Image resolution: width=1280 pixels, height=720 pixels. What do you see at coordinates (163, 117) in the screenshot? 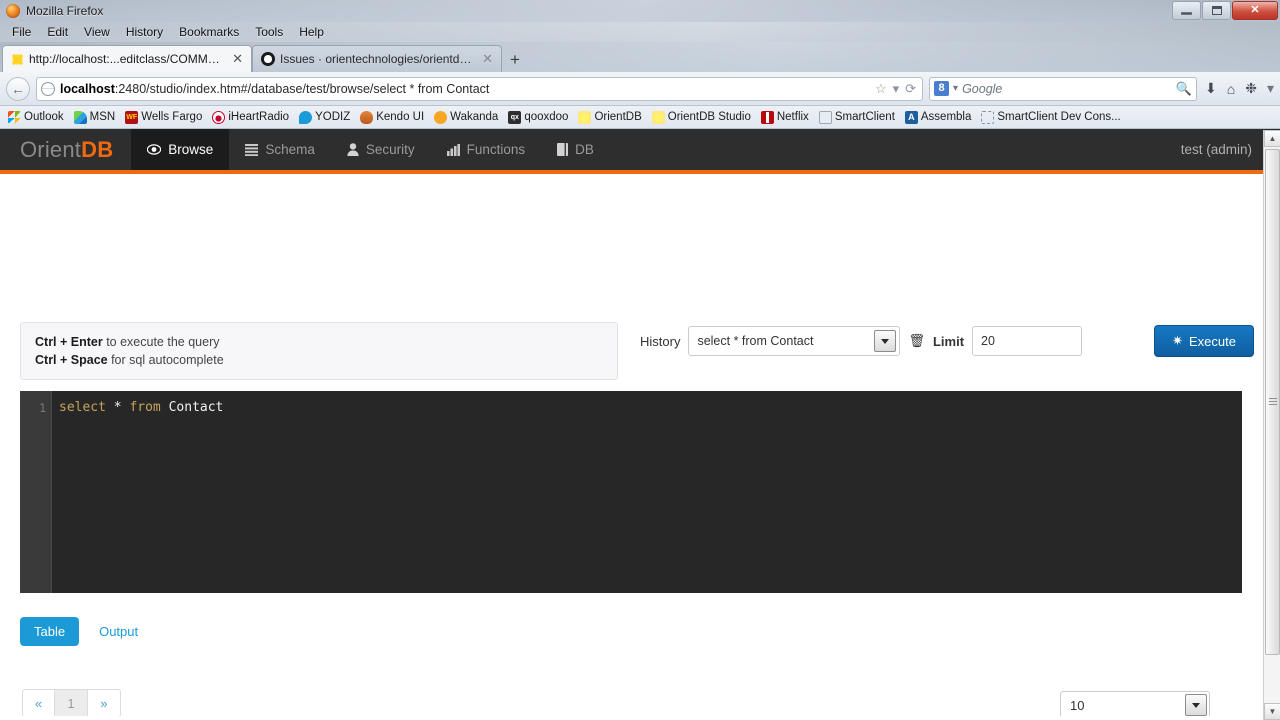
I see `bookmark-wells-fargo: WF Wells Fargo` at bounding box center [163, 117].